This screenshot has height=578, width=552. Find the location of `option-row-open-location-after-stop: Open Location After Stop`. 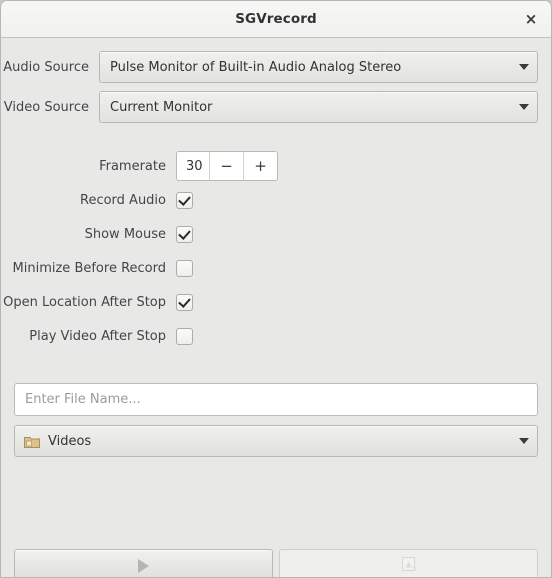

option-row-open-location-after-stop: Open Location After Stop is located at coordinates (276, 302).